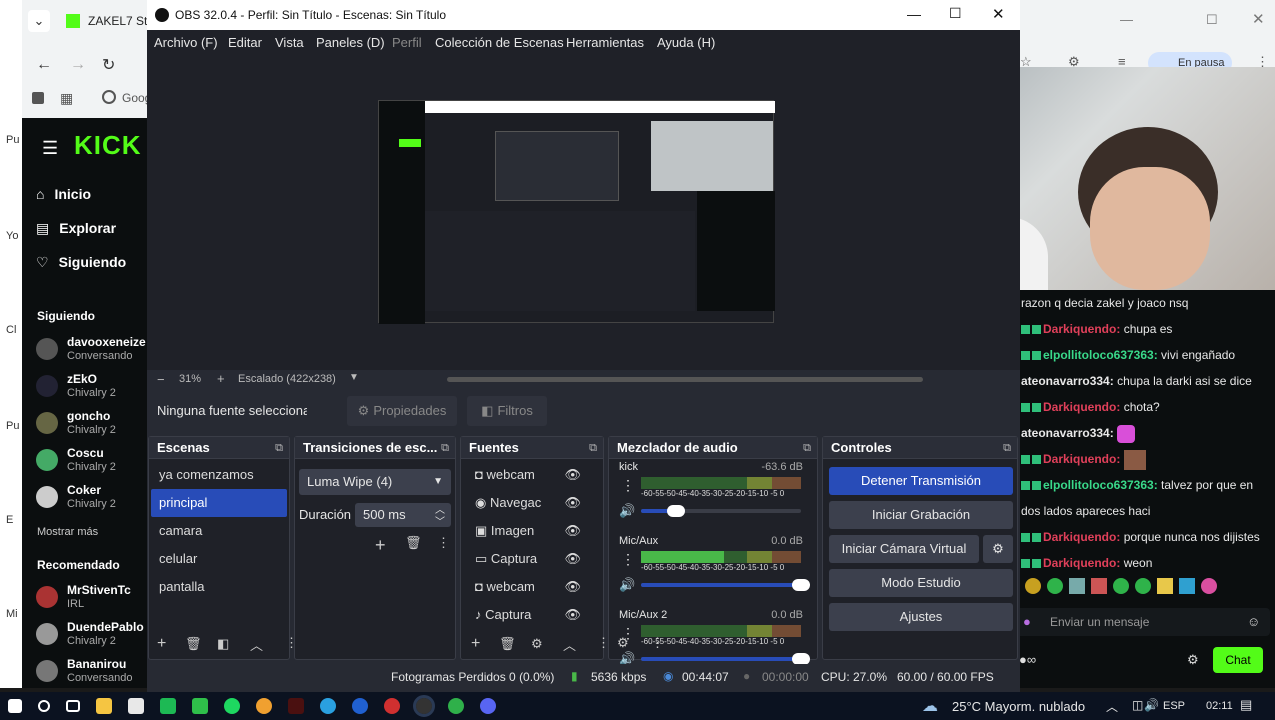 Image resolution: width=1275 pixels, height=720 pixels. Describe the element at coordinates (385, 545) in the screenshot. I see `add-transition-icon: +` at that location.